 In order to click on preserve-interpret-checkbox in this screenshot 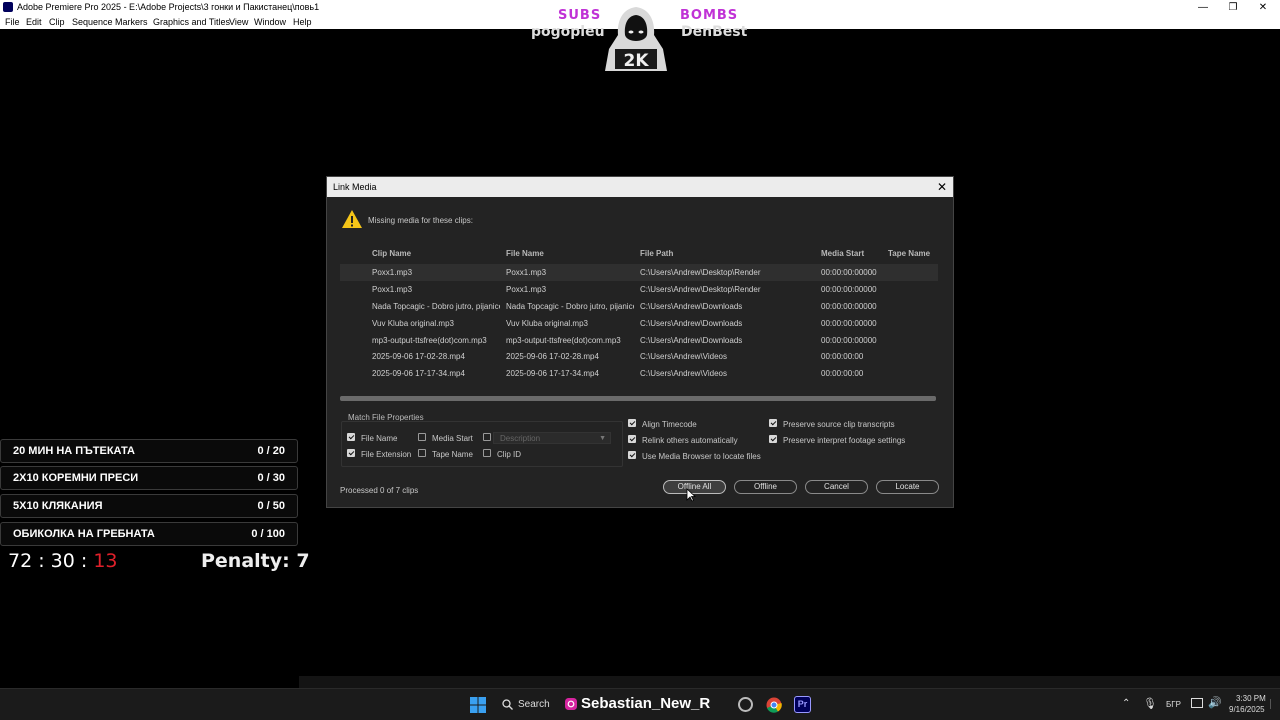, I will do `click(773, 439)`.